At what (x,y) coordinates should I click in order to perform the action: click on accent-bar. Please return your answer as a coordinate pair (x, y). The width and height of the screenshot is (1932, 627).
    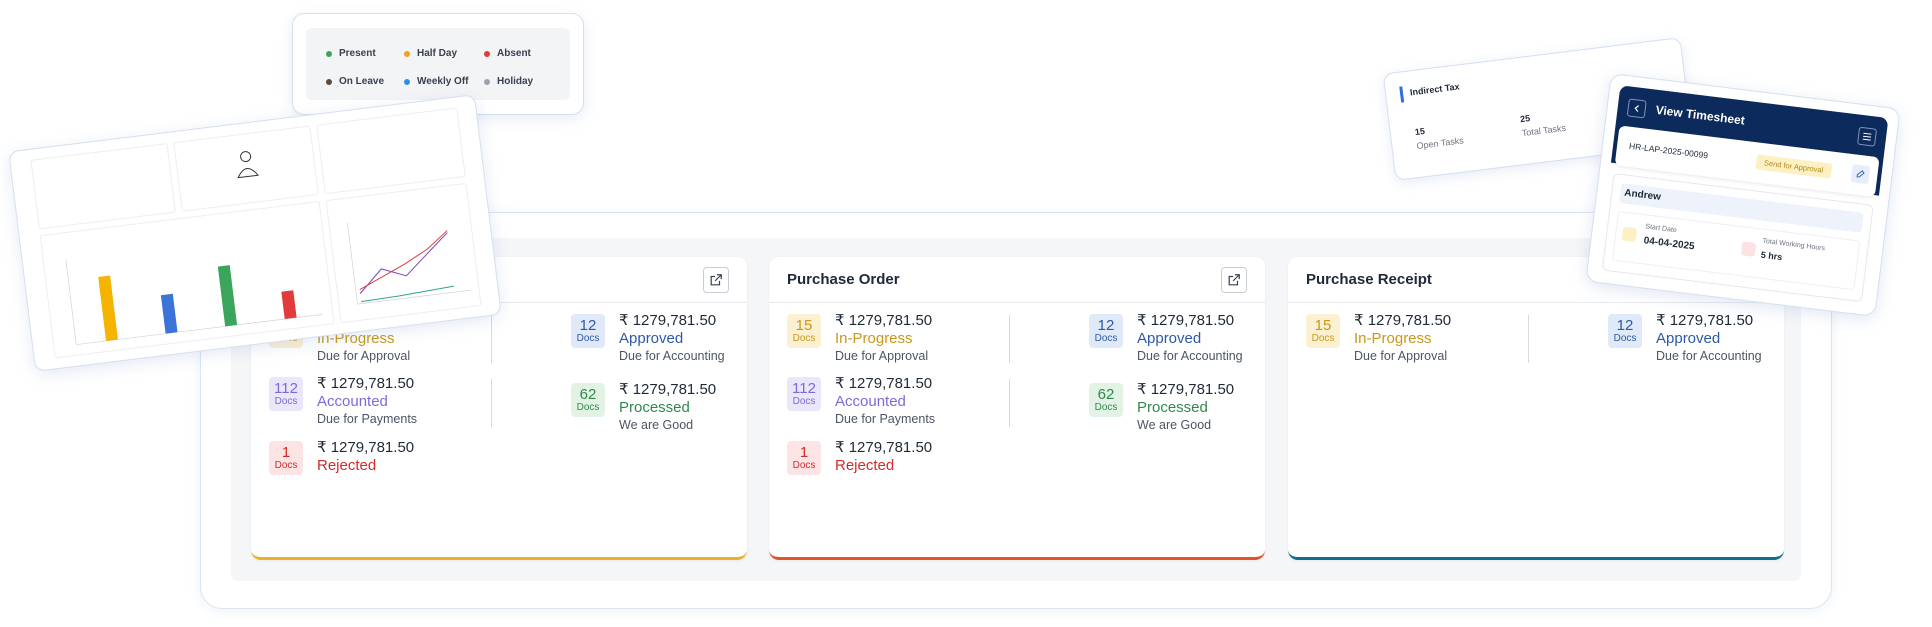
    Looking at the image, I should click on (1402, 94).